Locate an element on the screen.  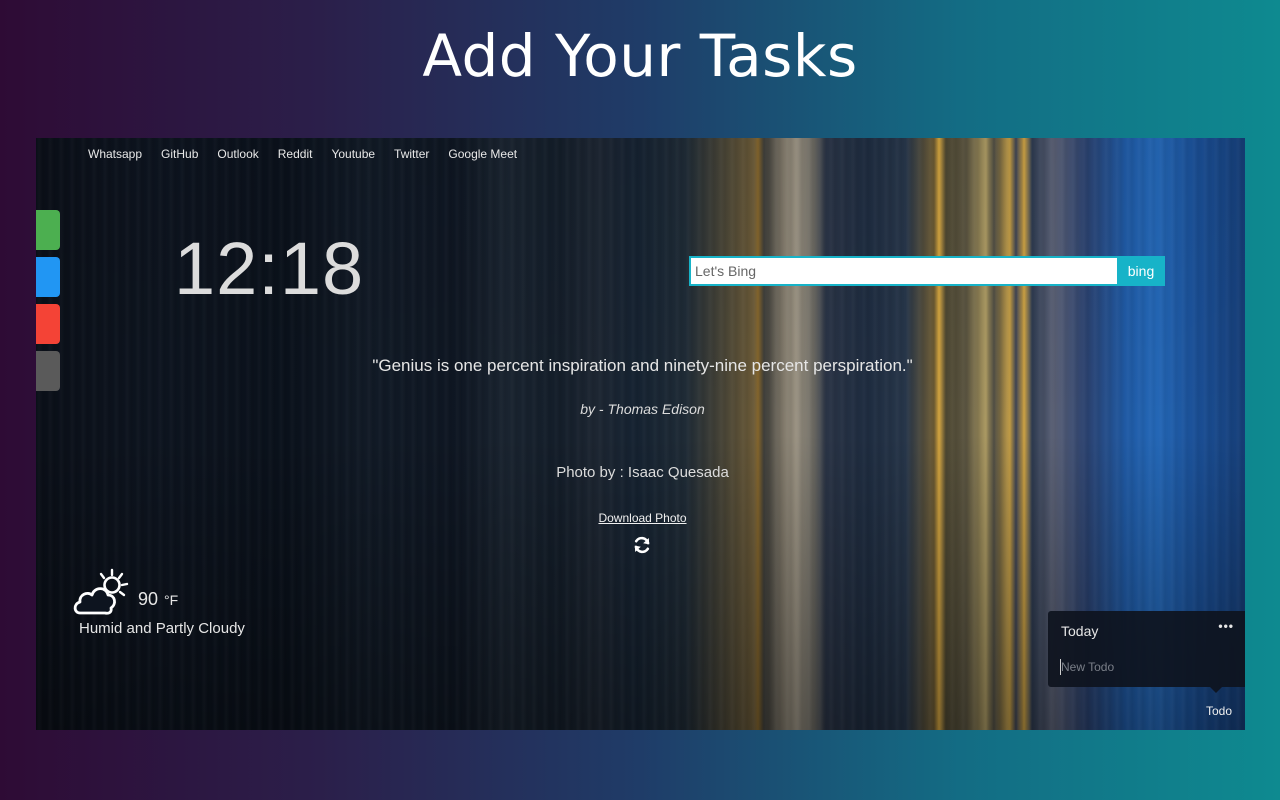
new-todo-input is located at coordinates (1145, 667).